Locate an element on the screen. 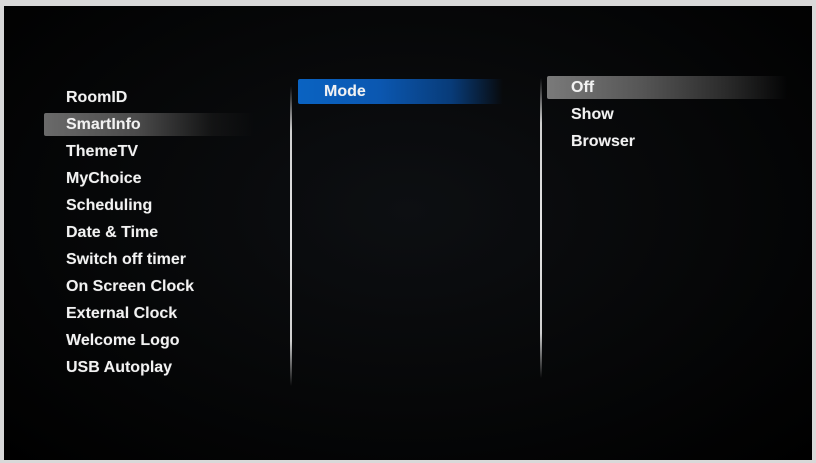  submenu-column: Mode is located at coordinates (420, 91).